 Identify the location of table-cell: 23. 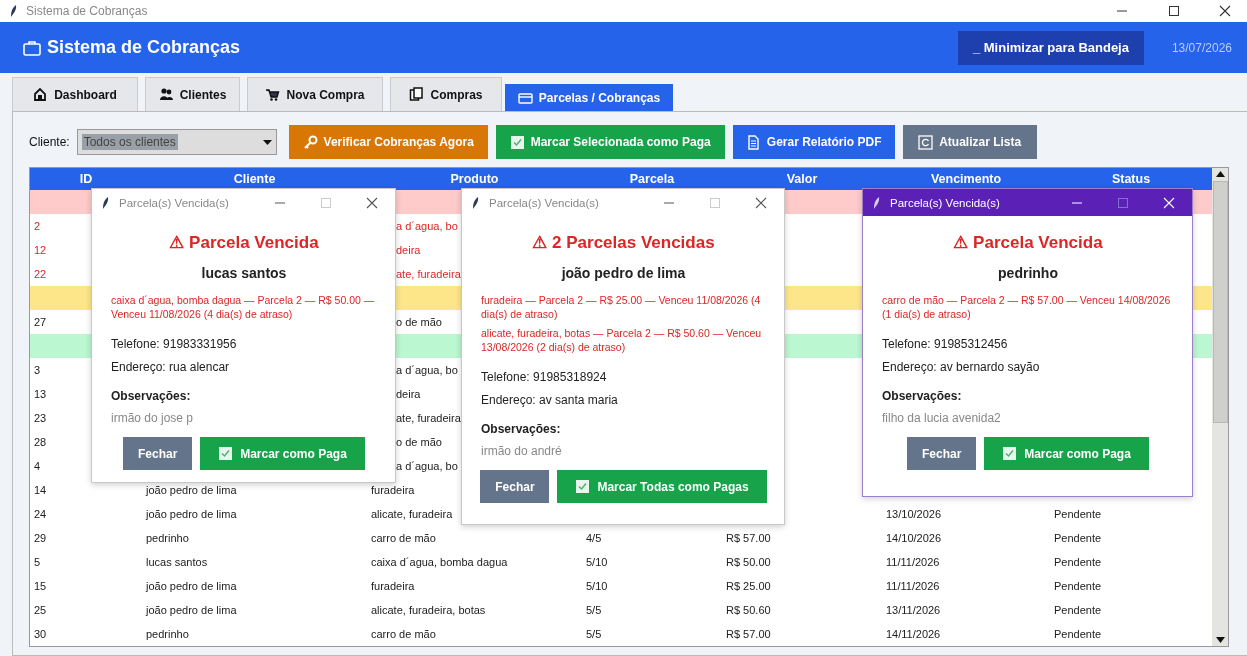
(40, 418).